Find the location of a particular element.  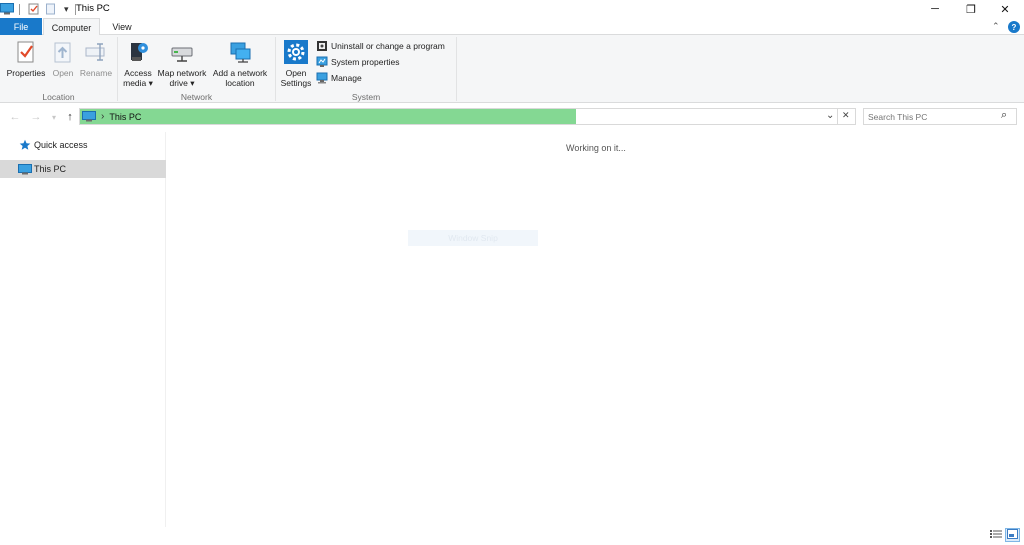

access-media-icon is located at coordinates (138, 52).